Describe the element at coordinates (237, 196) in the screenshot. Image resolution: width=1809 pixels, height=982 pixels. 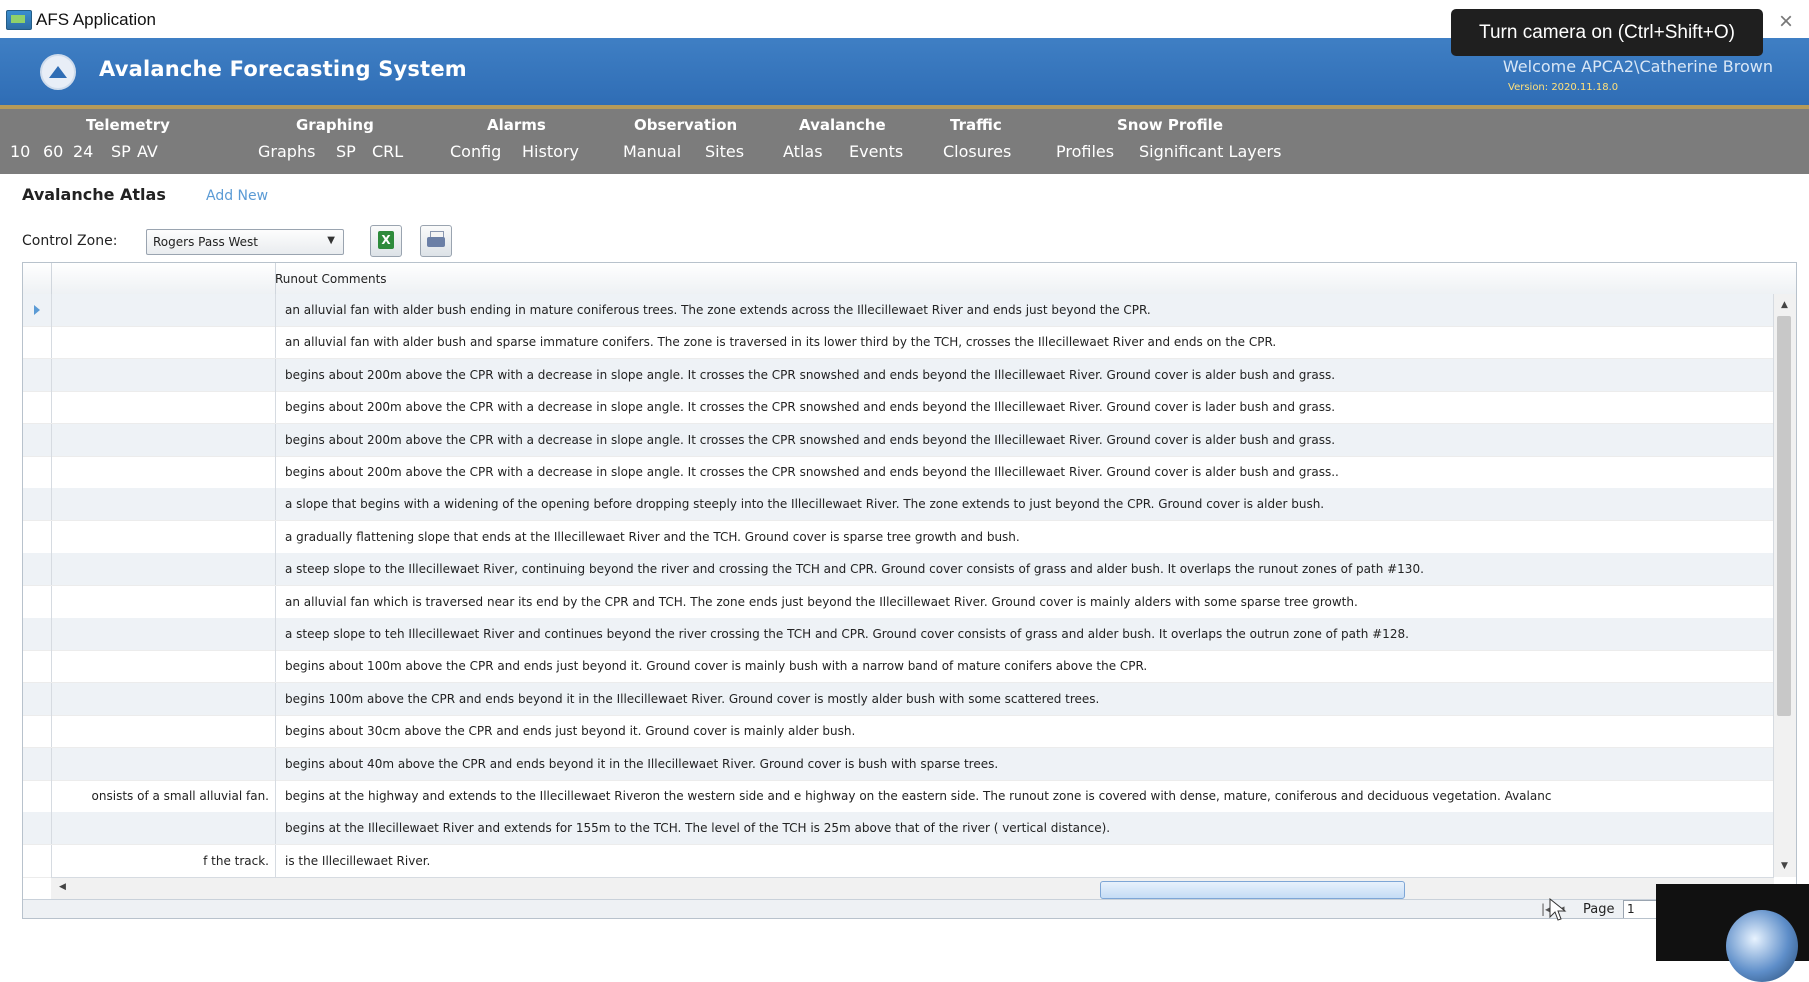
I see `add-new-link: Add New` at that location.